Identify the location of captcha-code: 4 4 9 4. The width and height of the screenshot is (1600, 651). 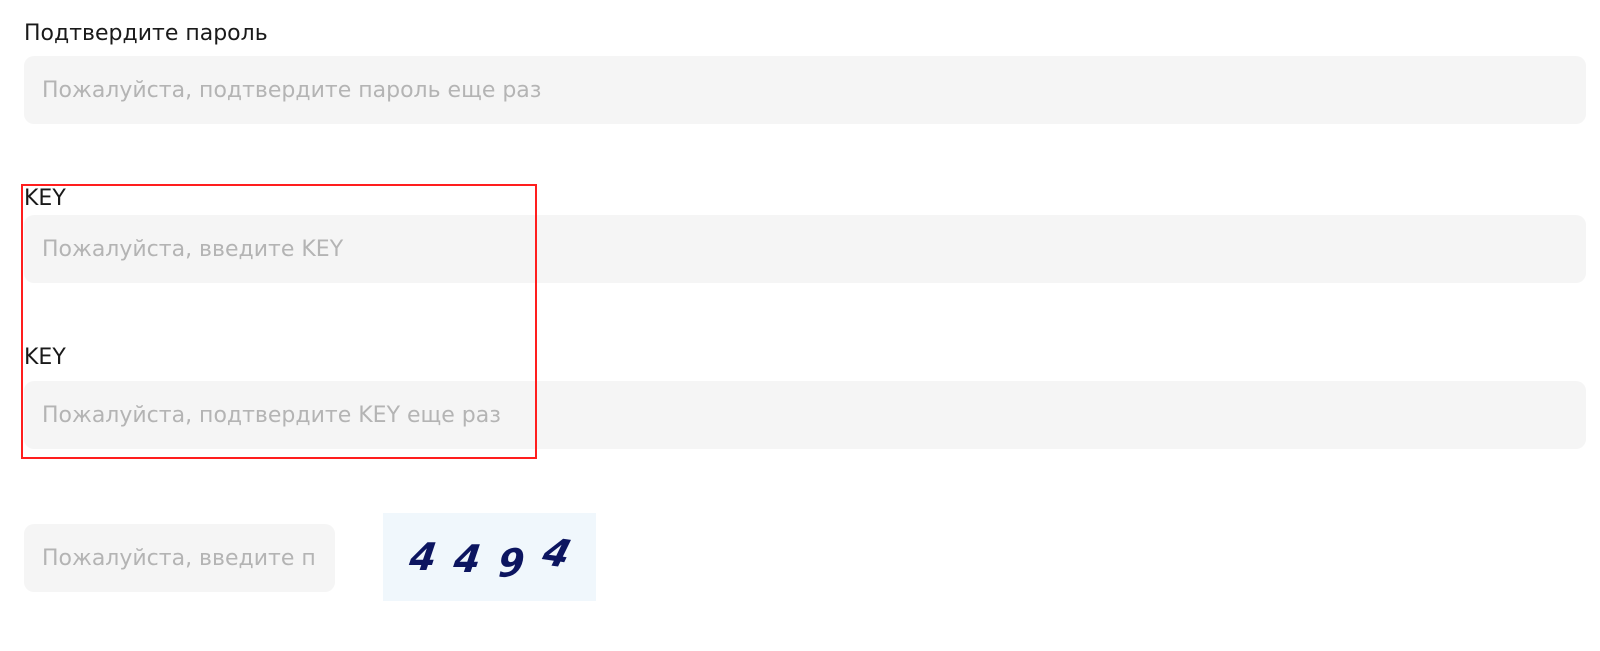
(491, 557).